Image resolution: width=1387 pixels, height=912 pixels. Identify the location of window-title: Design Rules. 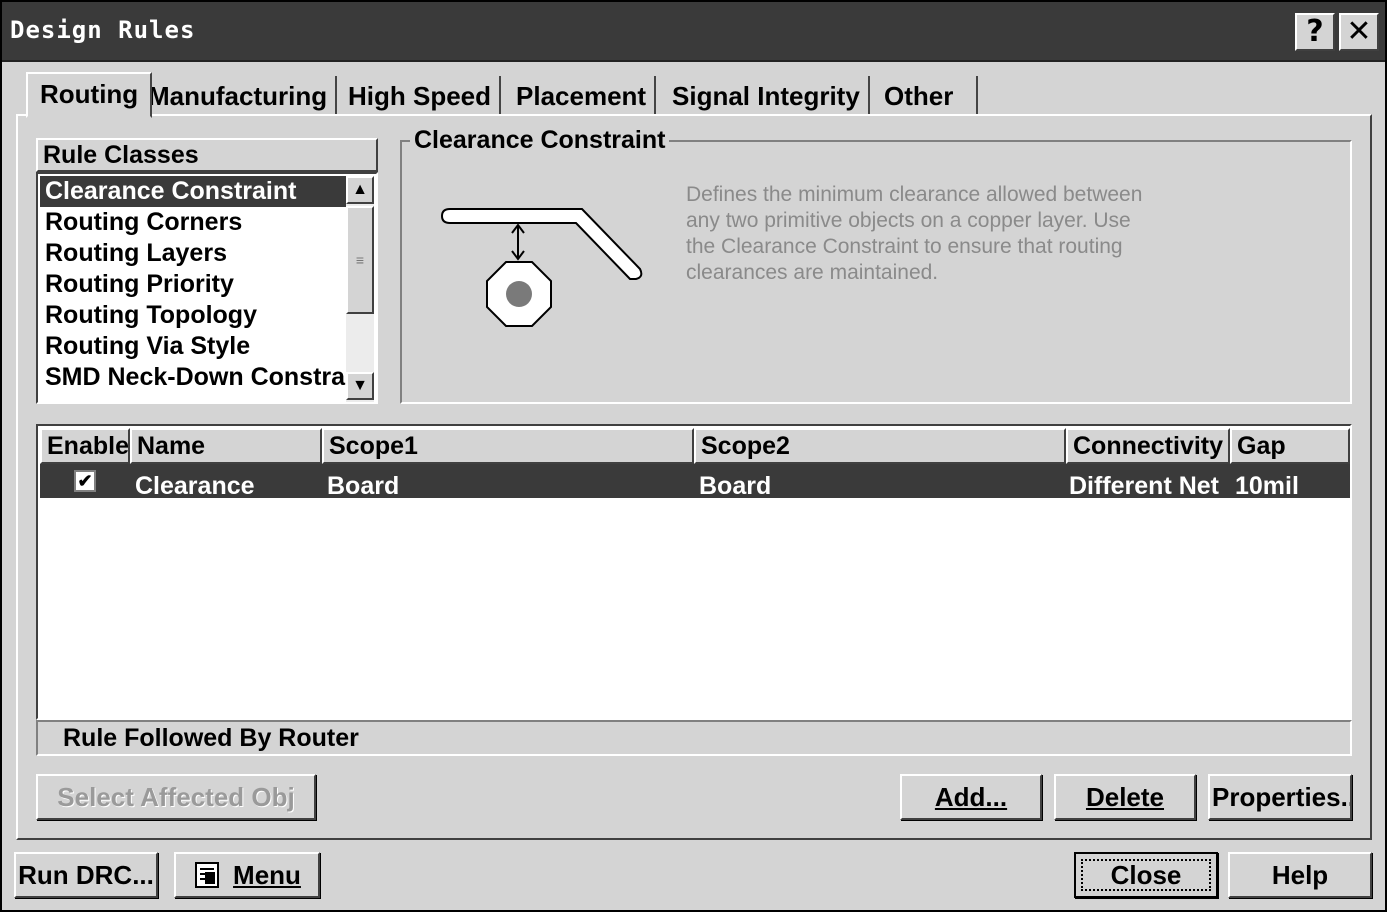
(103, 30).